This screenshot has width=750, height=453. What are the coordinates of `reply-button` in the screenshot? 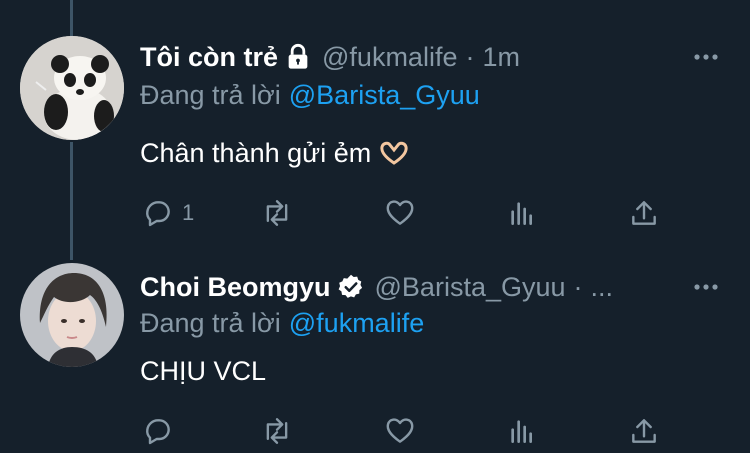 It's located at (158, 431).